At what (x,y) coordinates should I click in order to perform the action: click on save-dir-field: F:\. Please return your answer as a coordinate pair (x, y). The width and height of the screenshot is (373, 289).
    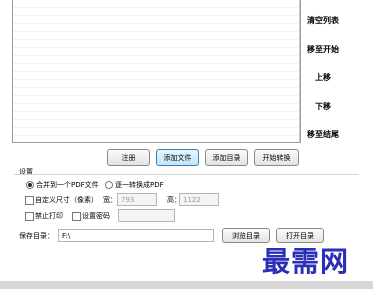
    Looking at the image, I should click on (136, 235).